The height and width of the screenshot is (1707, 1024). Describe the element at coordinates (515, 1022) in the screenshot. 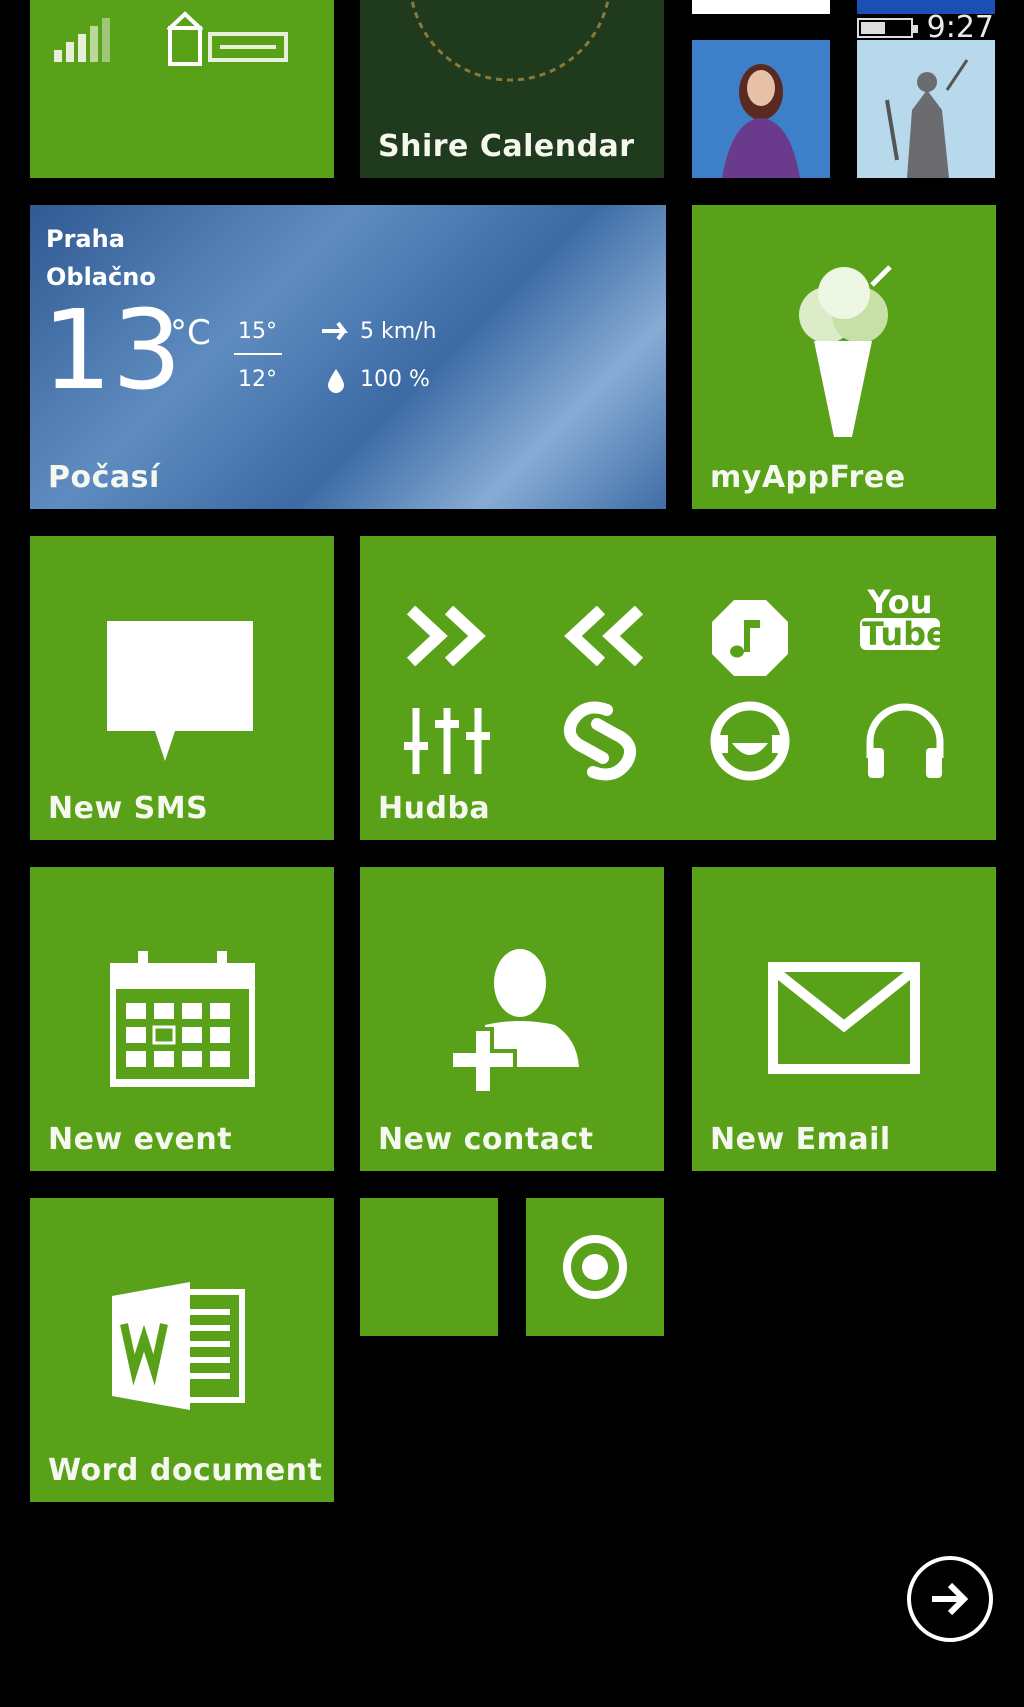

I see `add-contact-icon` at that location.